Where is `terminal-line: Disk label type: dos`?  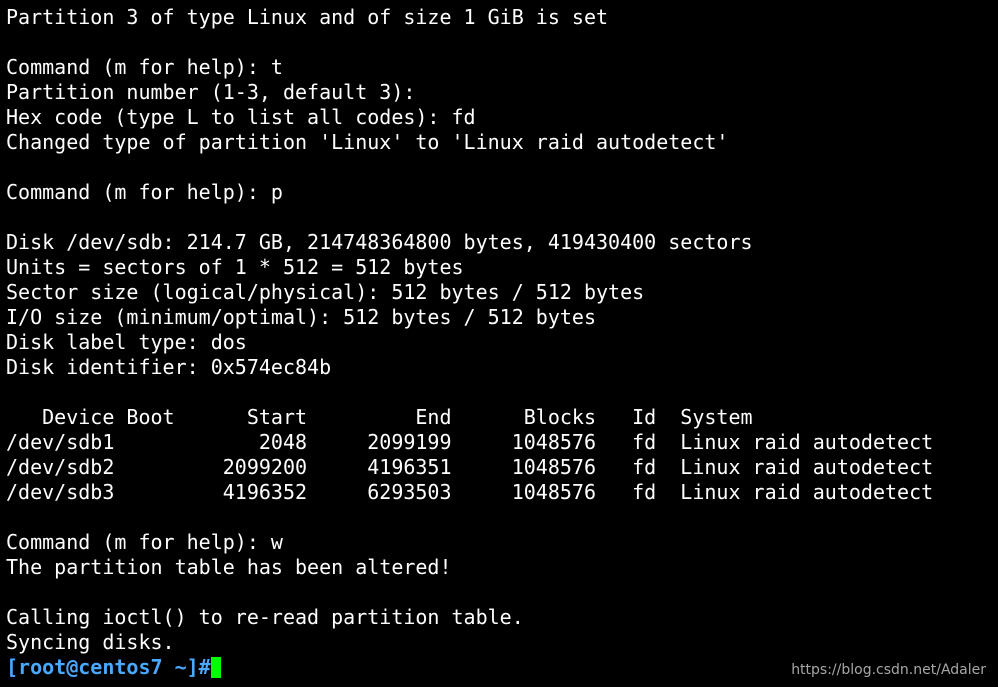
terminal-line: Disk label type: dos is located at coordinates (126, 342).